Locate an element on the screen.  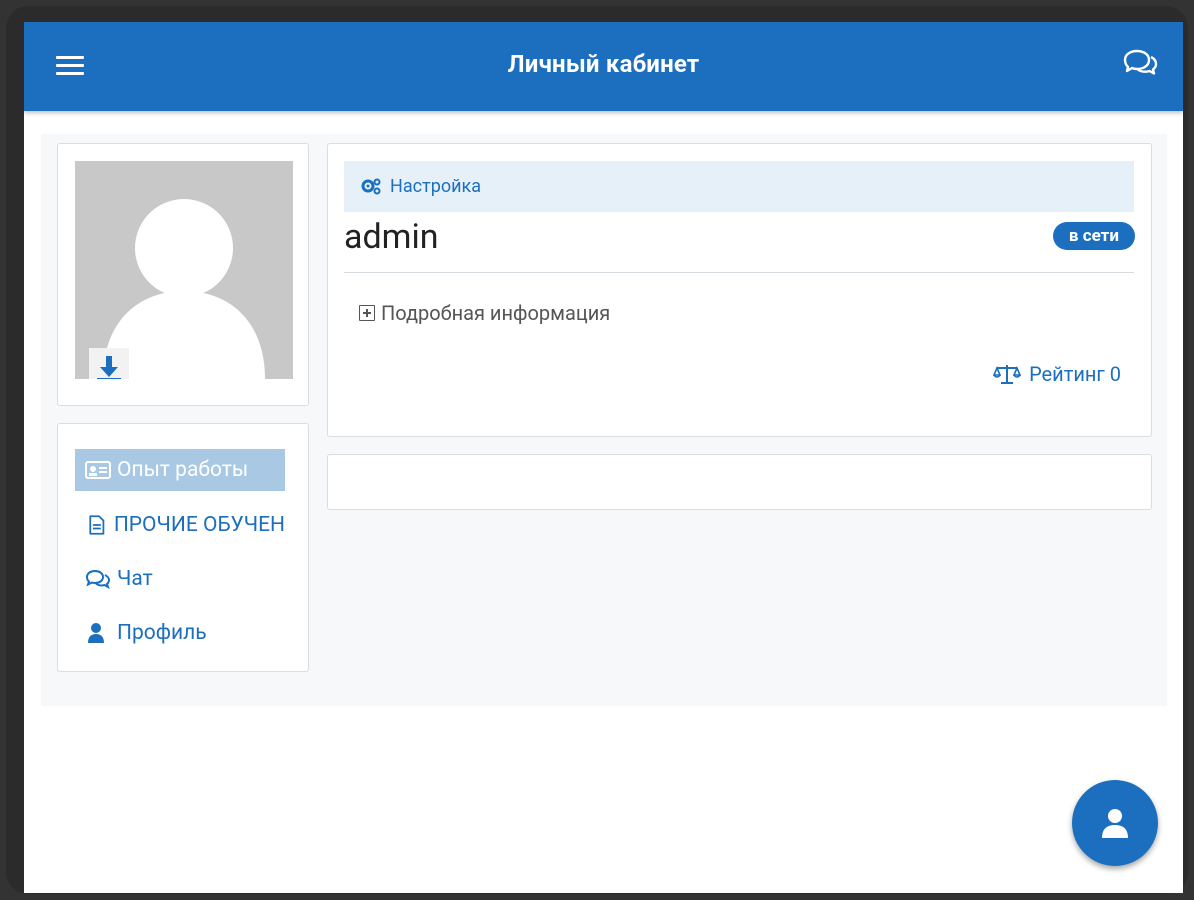
sidebar-item-profile: Профиль is located at coordinates (180, 633).